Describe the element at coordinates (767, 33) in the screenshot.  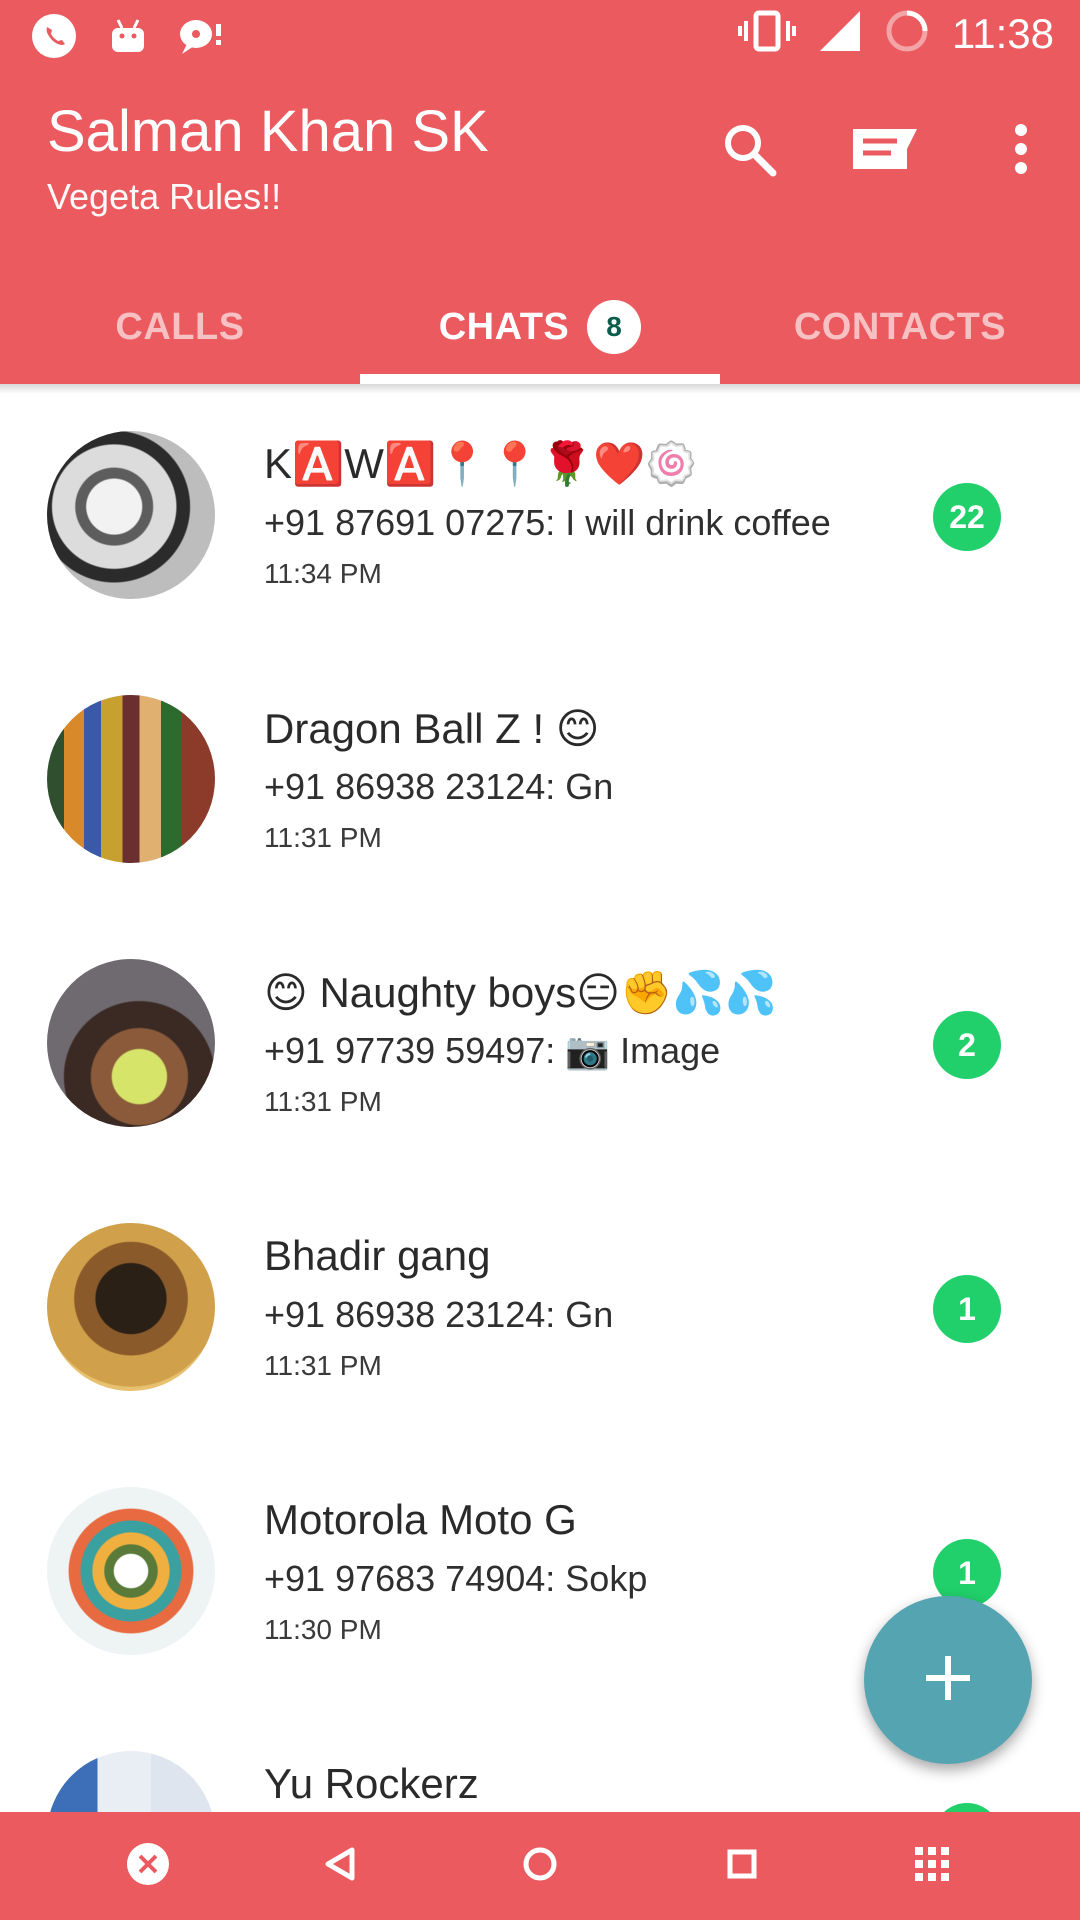
I see `vibrate-icon` at that location.